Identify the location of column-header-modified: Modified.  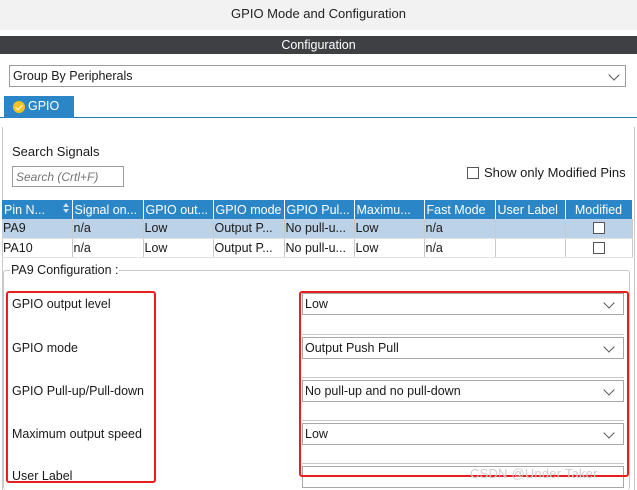
(599, 209).